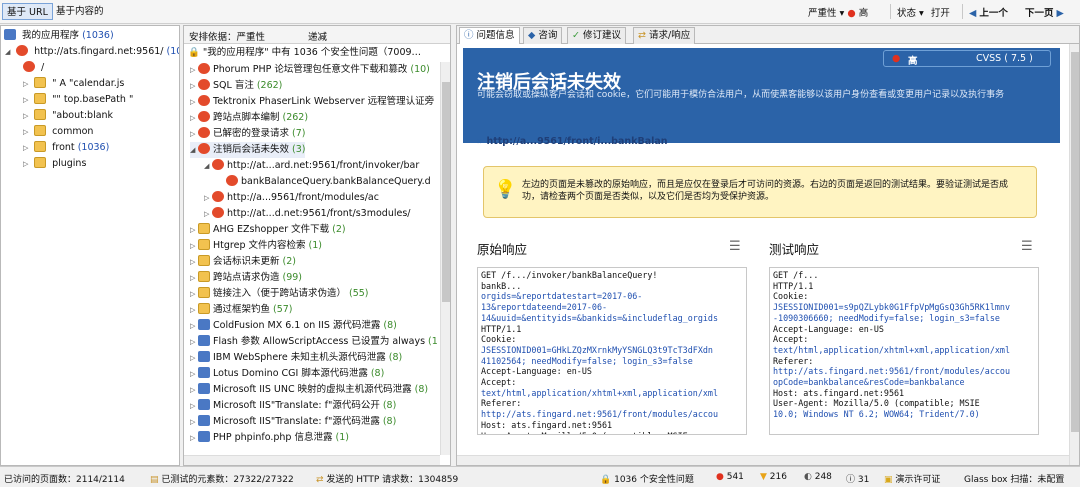  What do you see at coordinates (256, 246) in the screenshot?
I see `issue-row: ▷ Htgrep 文件内容检索 (1)` at bounding box center [256, 246].